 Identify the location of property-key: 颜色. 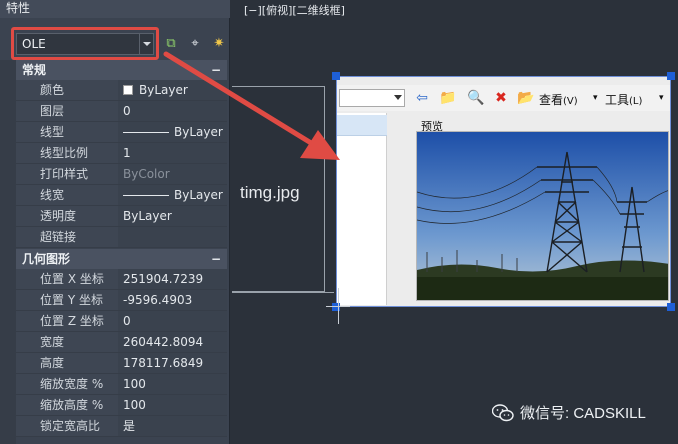
(67, 90).